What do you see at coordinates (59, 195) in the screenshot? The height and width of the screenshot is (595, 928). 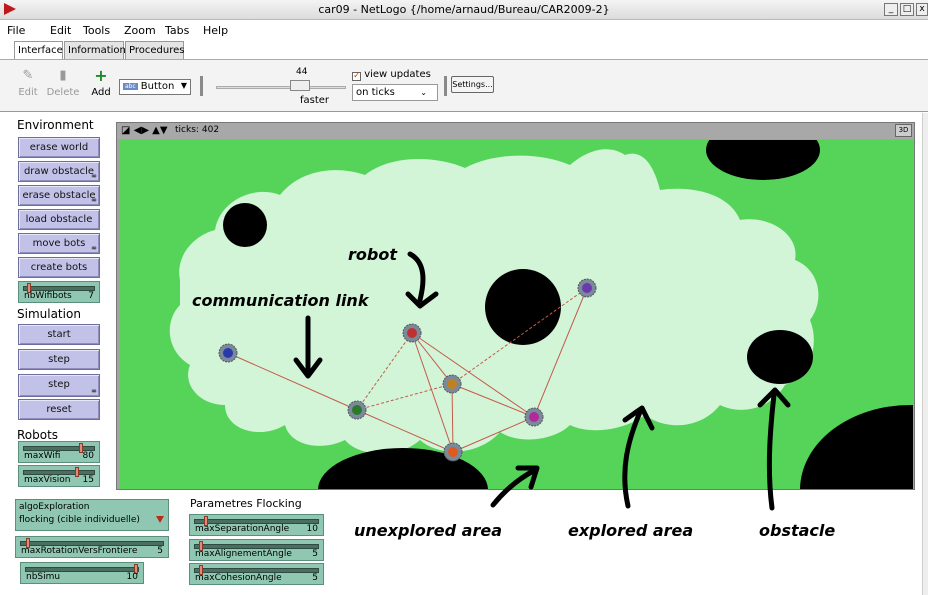 I see `erase-obstacle-button: erase obstacle ∞` at bounding box center [59, 195].